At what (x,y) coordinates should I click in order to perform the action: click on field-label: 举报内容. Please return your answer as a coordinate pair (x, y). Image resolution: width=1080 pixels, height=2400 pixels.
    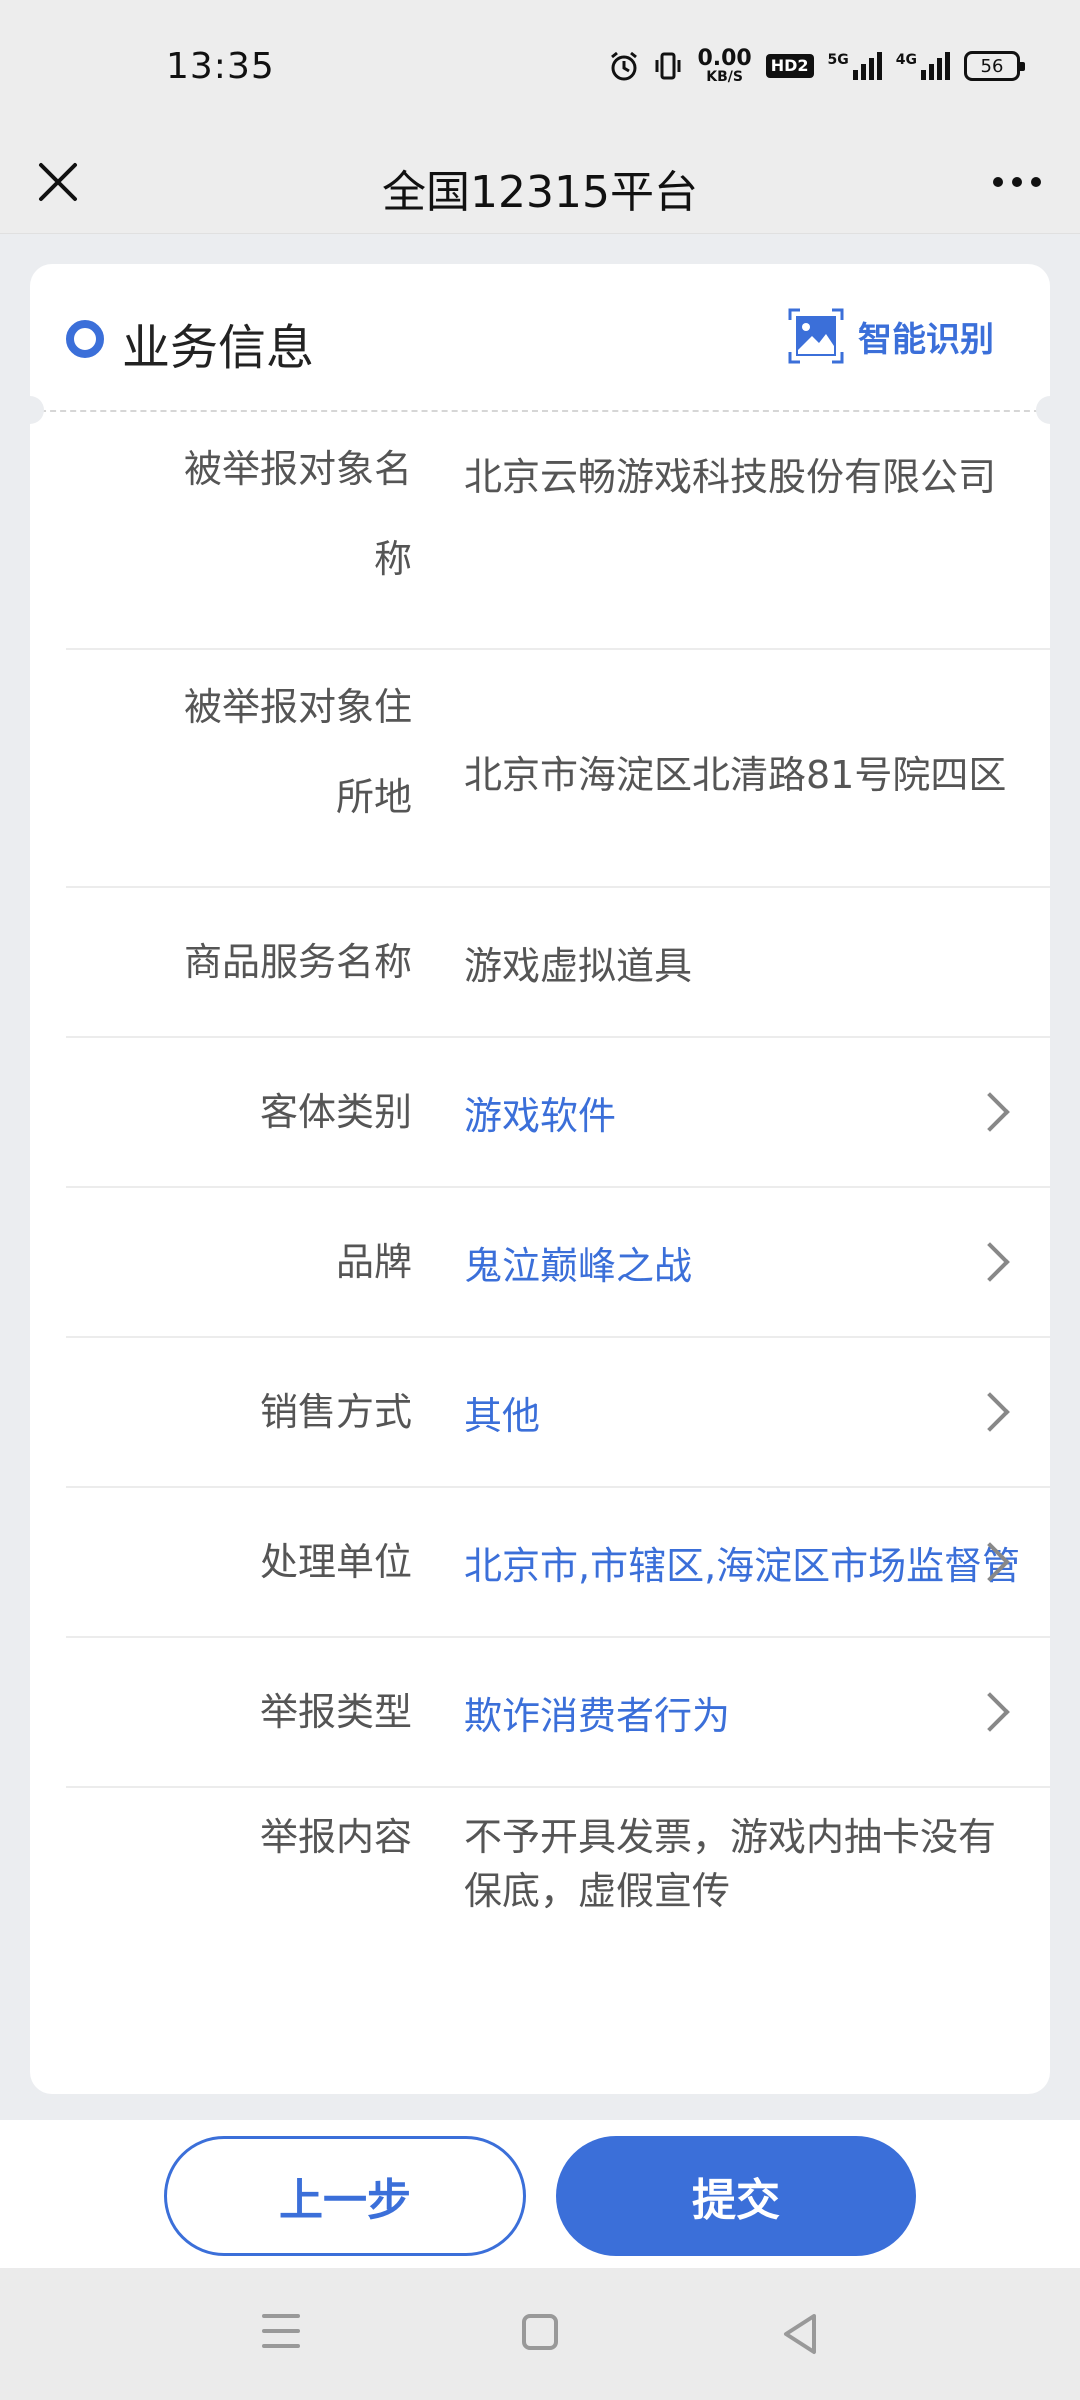
    Looking at the image, I should click on (335, 1837).